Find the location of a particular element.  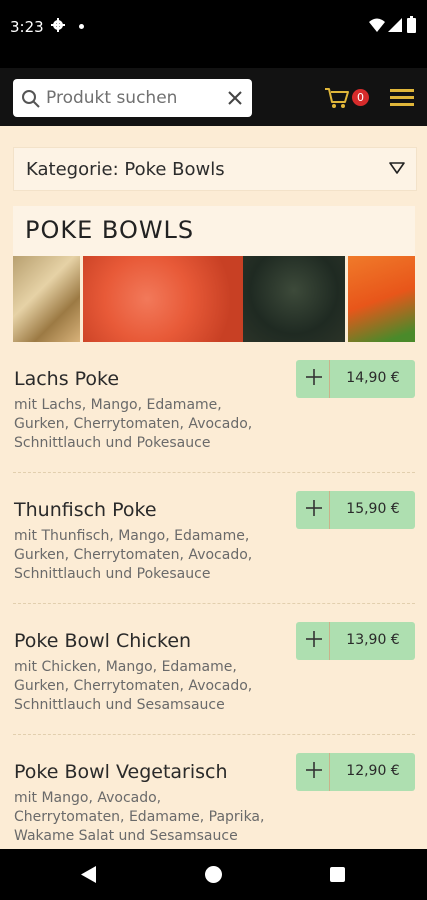

item-price: 14,90 € is located at coordinates (373, 378).